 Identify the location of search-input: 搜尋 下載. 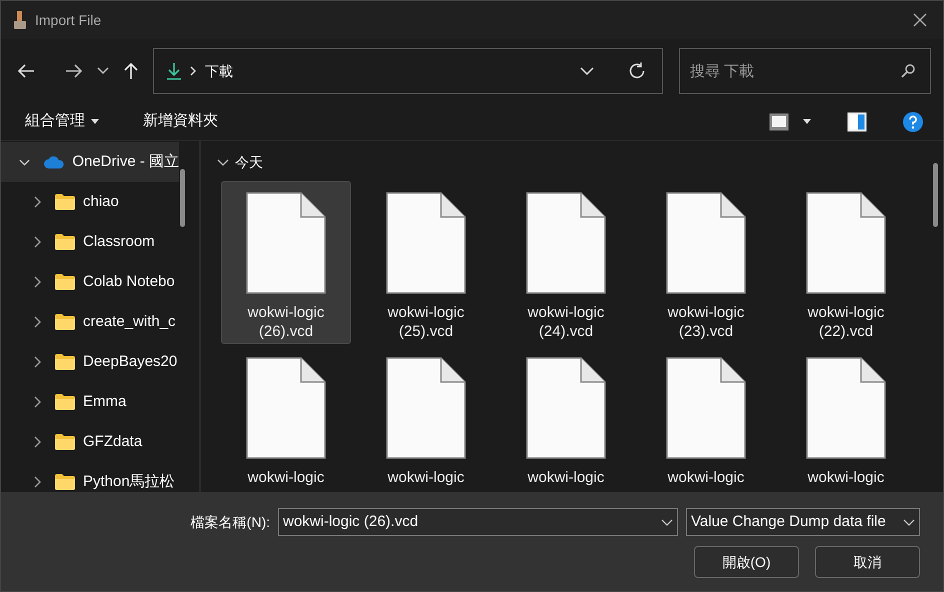
(805, 71).